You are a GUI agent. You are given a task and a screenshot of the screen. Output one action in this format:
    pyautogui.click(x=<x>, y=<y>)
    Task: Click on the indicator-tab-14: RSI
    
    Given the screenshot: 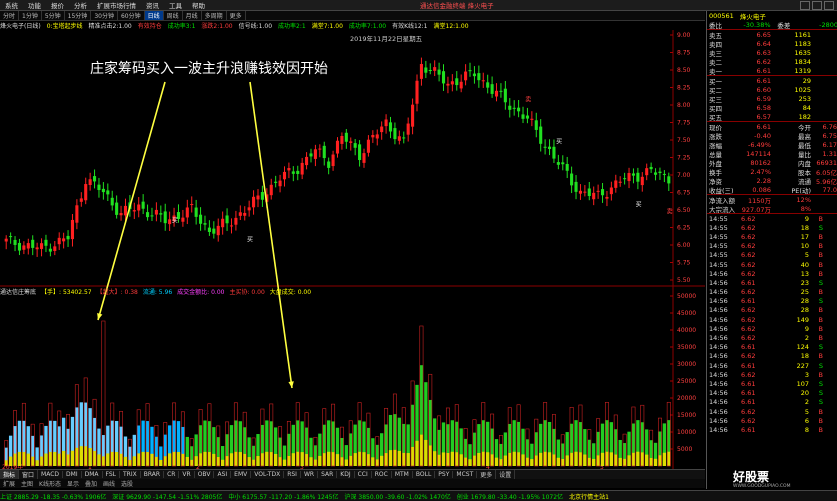 What is the action you would take?
    pyautogui.click(x=292, y=474)
    